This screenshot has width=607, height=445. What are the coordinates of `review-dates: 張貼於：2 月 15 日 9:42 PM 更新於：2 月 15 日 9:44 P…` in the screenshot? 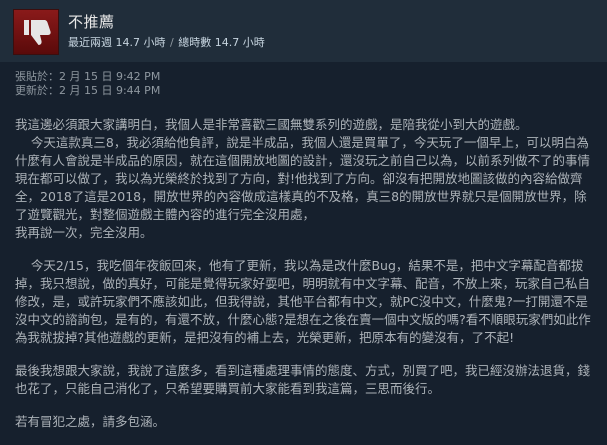 It's located at (87, 84).